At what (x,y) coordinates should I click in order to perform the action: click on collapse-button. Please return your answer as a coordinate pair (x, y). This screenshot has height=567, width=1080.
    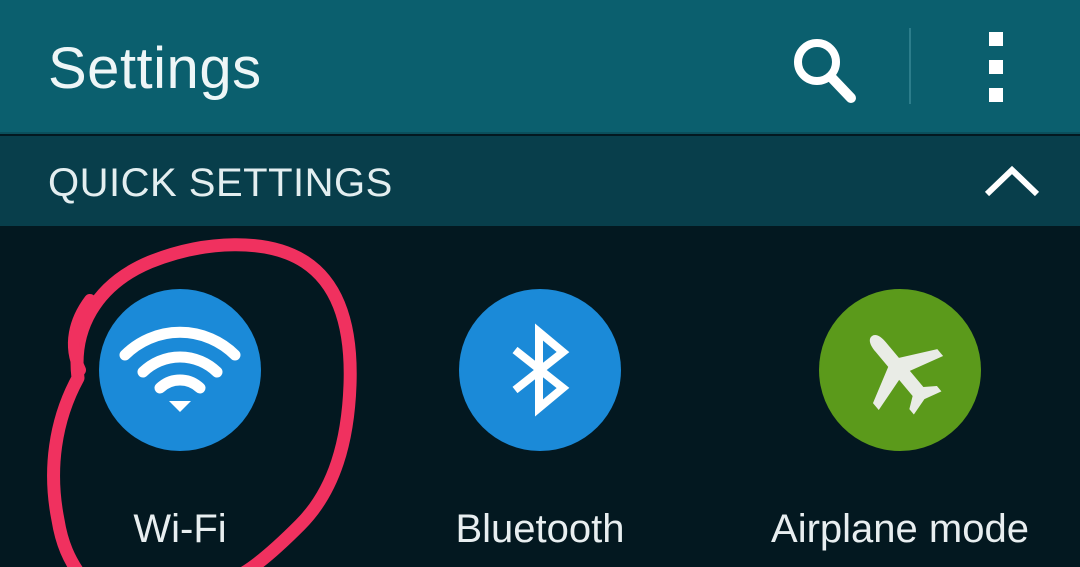
    Looking at the image, I should click on (1012, 181).